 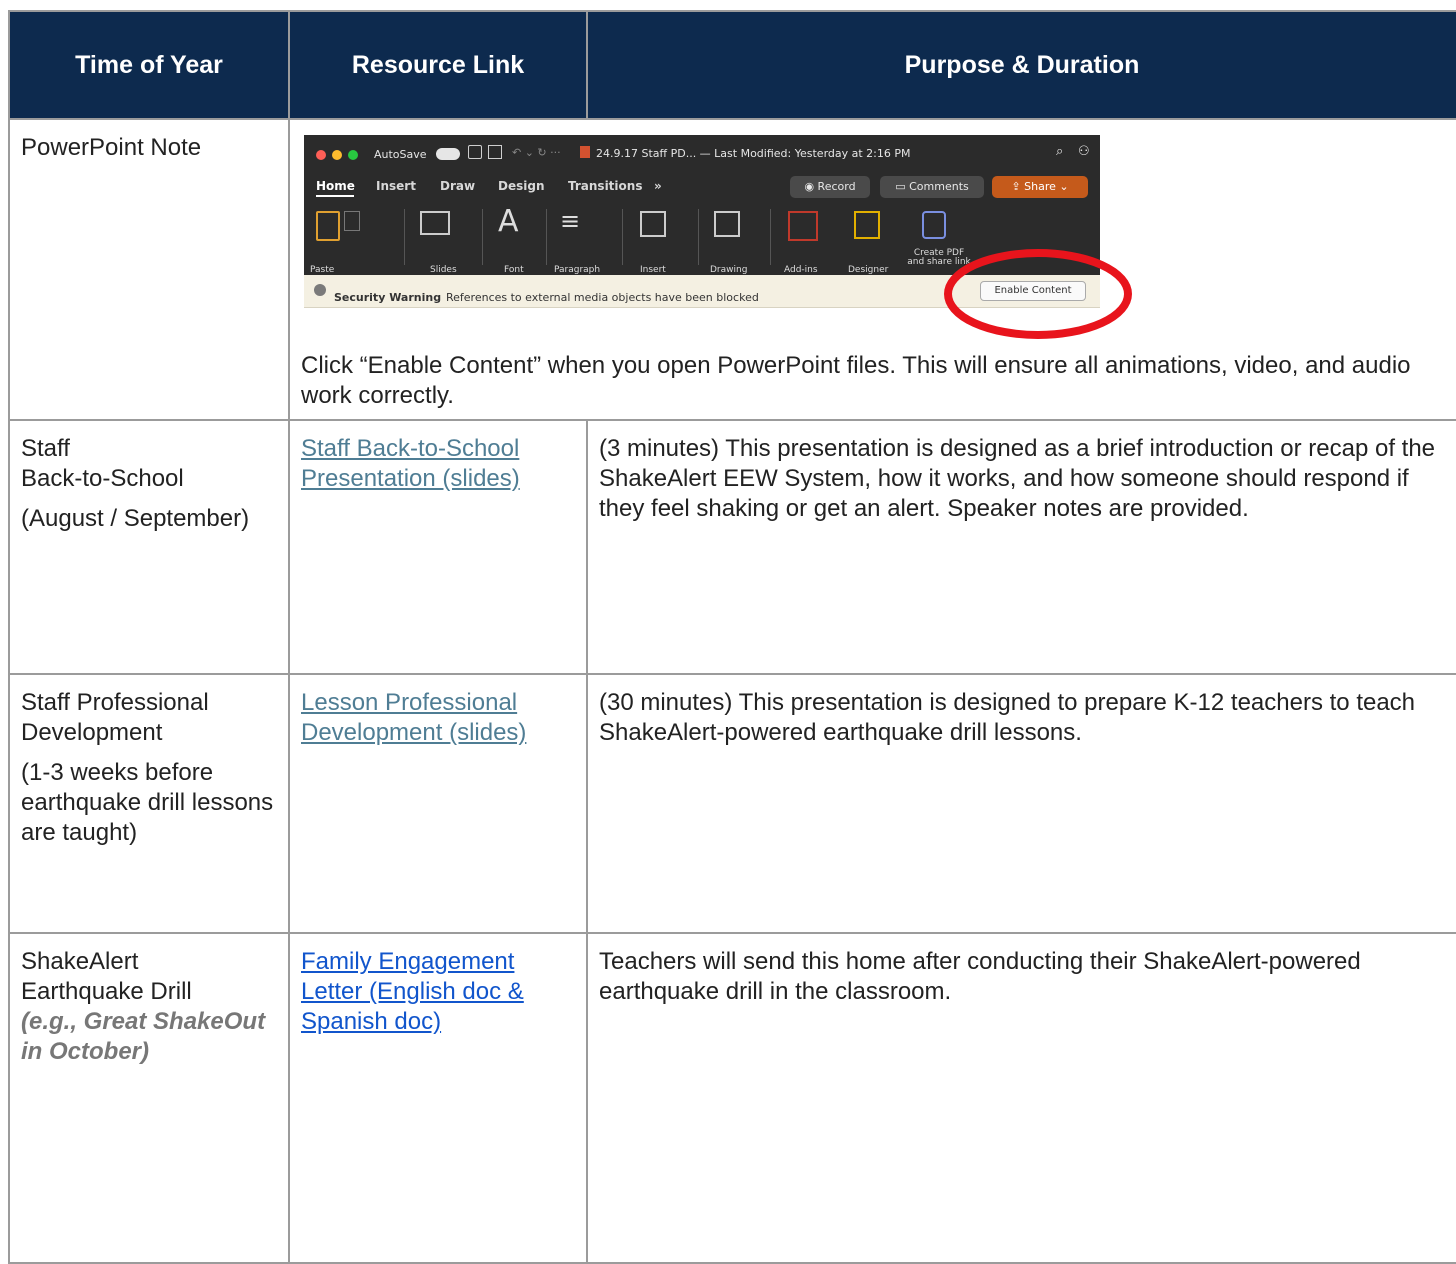 I want to click on share-button: ⇪ Share ⌄, so click(x=1040, y=187).